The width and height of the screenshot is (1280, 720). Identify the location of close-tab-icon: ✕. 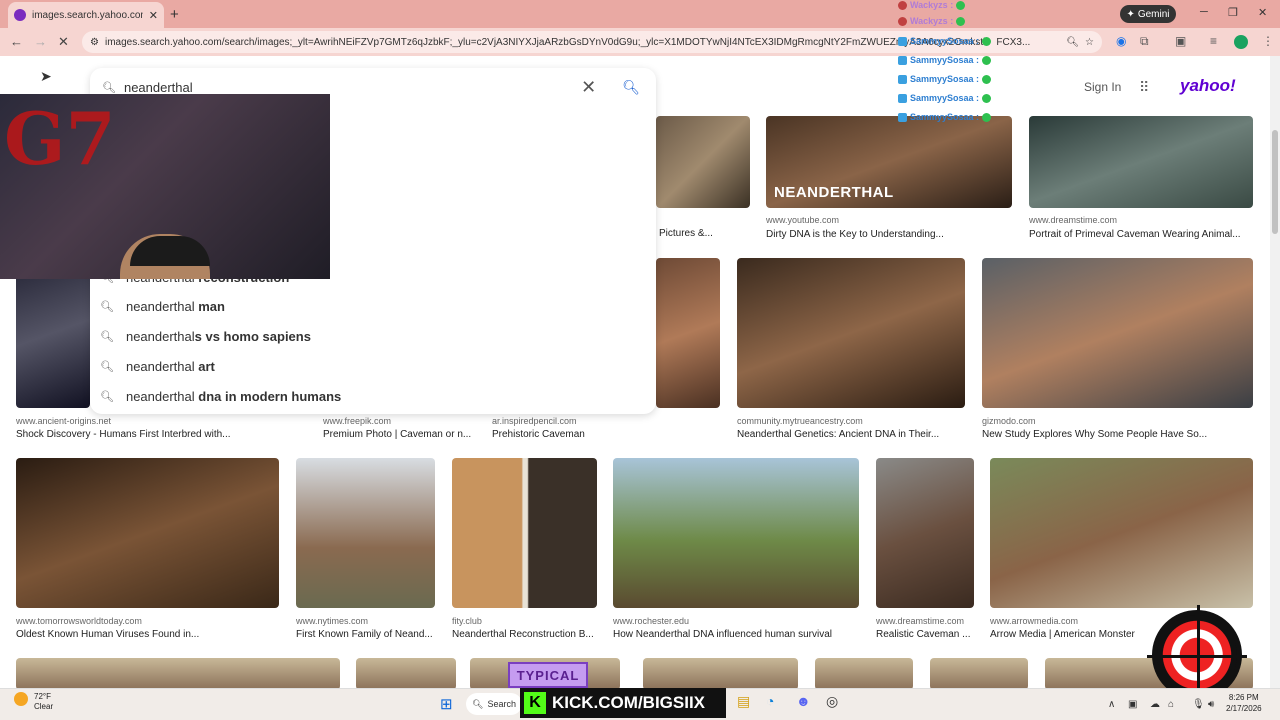
(153, 15).